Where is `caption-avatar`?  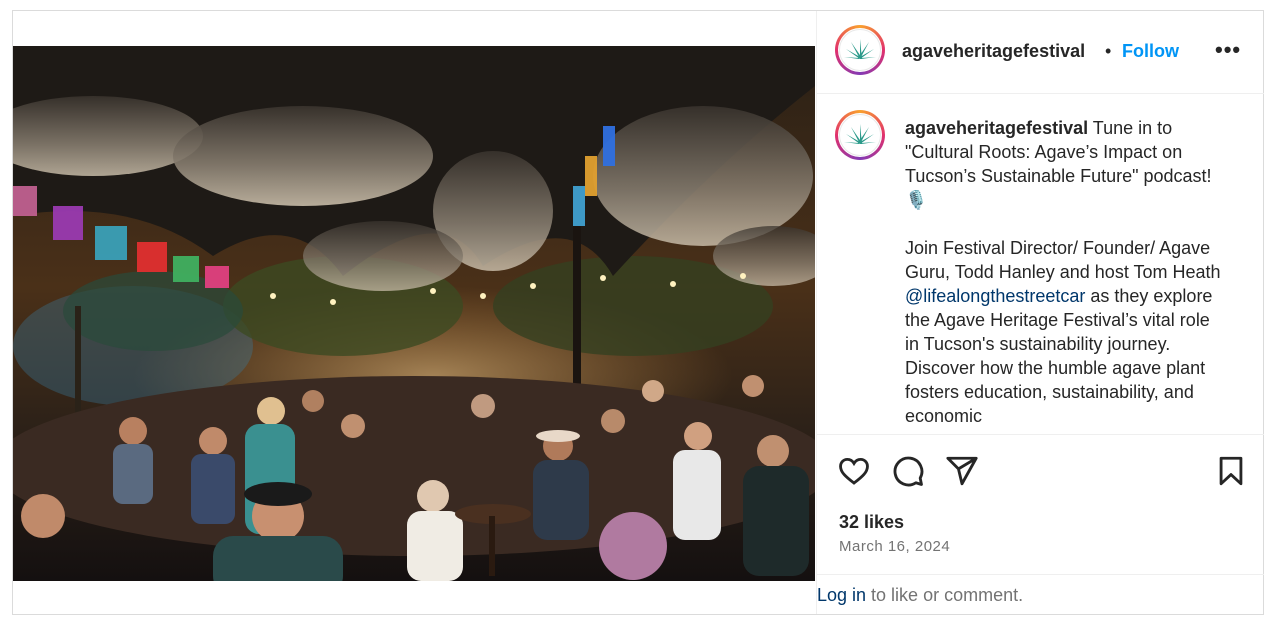 caption-avatar is located at coordinates (860, 135).